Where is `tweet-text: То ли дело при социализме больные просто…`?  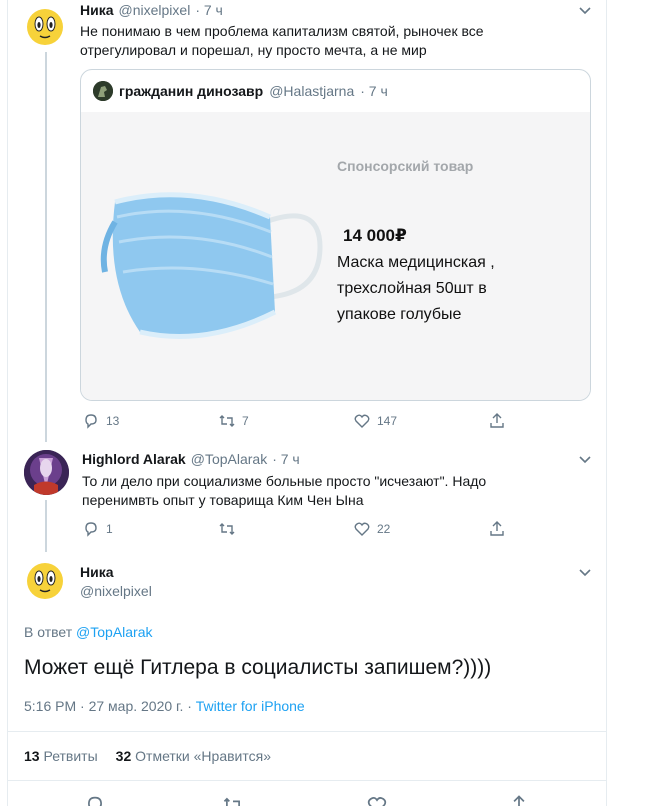
tweet-text: То ли дело при социализме больные просто… is located at coordinates (284, 490).